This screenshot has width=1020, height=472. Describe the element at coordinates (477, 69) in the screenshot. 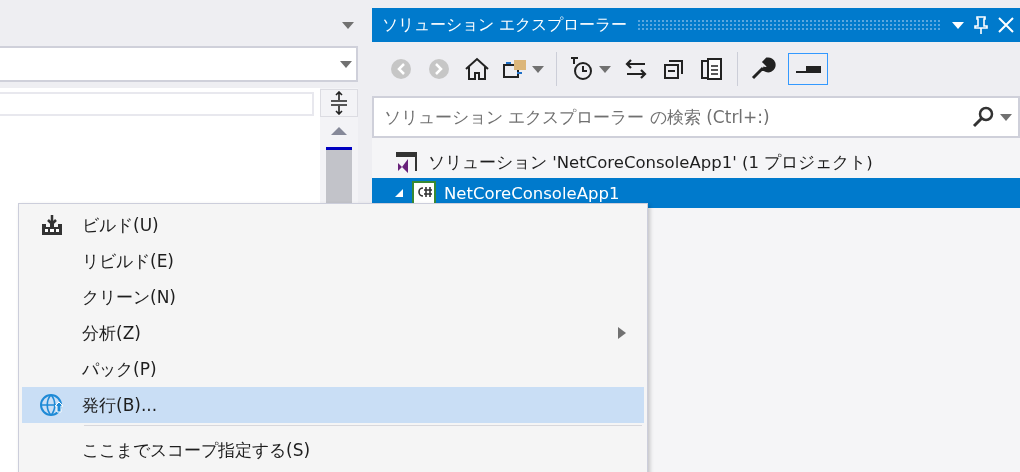

I see `home-icon` at that location.